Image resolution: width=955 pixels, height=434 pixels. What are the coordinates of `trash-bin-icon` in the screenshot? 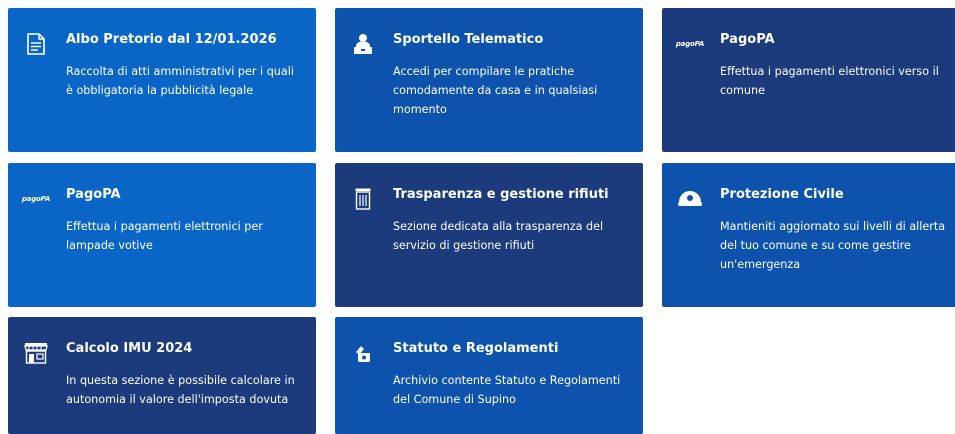 It's located at (363, 199).